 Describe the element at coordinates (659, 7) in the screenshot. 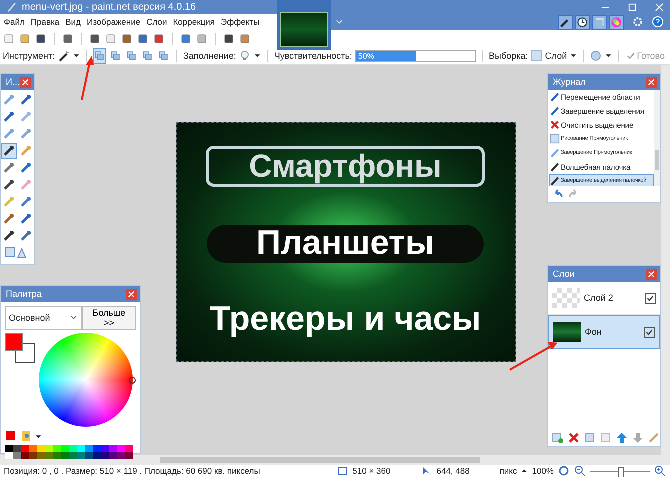

I see `close-icon` at that location.